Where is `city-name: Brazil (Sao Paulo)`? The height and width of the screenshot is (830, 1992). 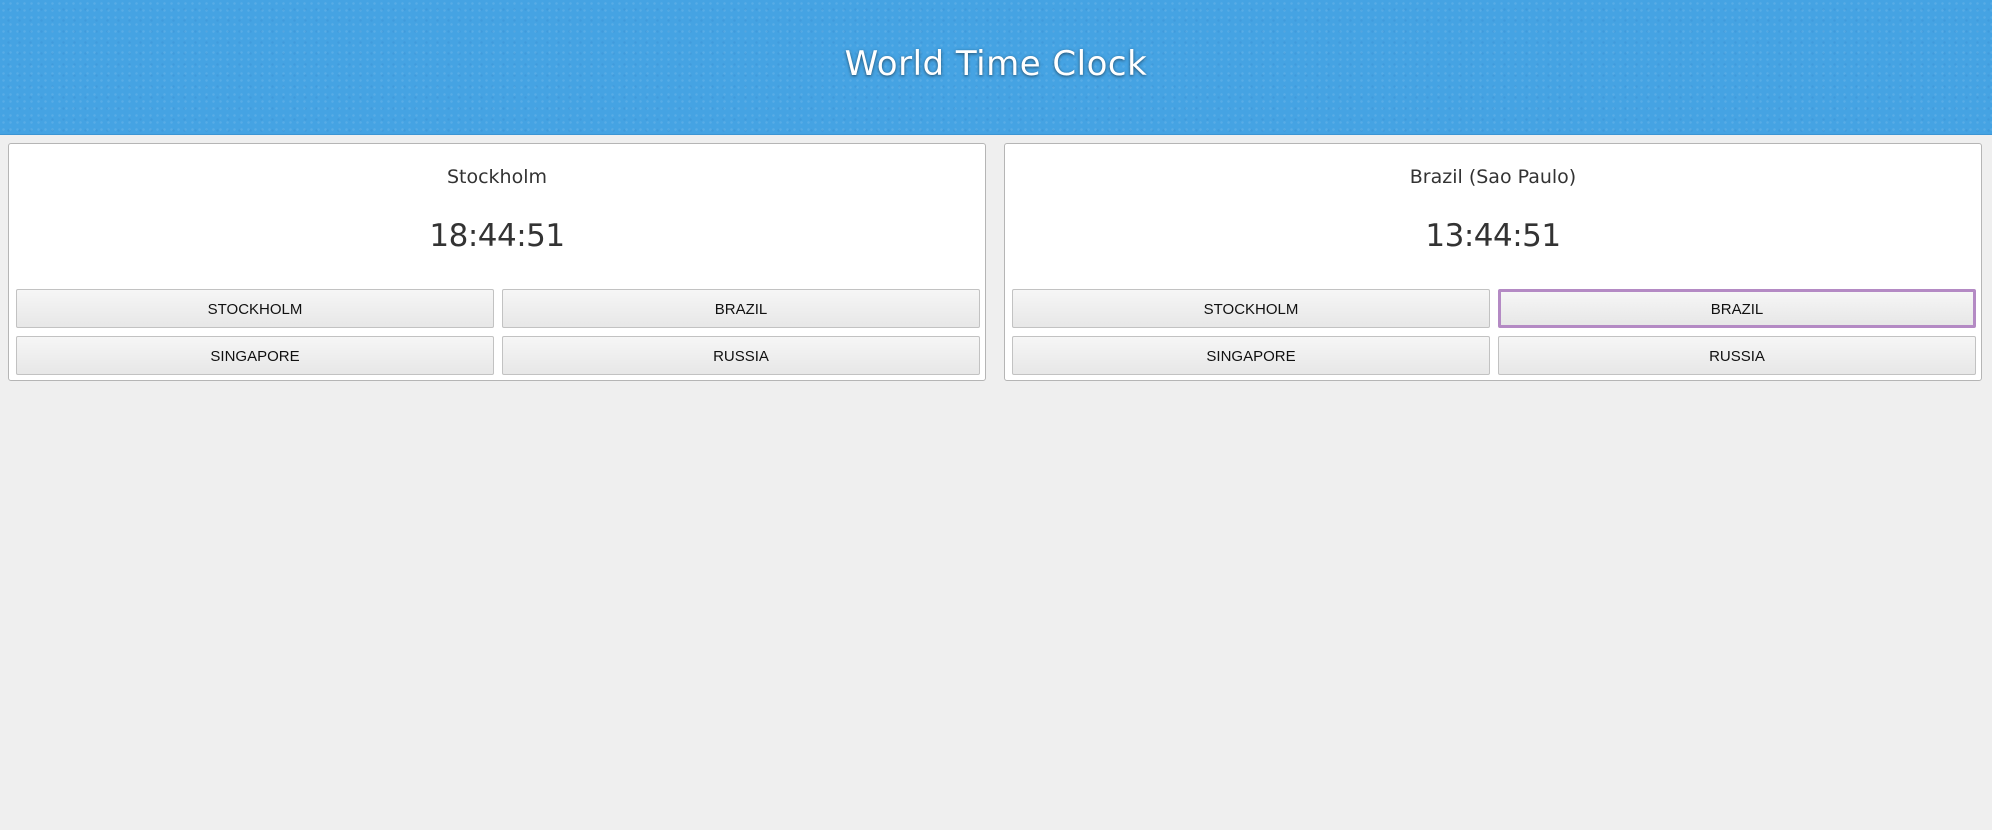 city-name: Brazil (Sao Paulo) is located at coordinates (1493, 177).